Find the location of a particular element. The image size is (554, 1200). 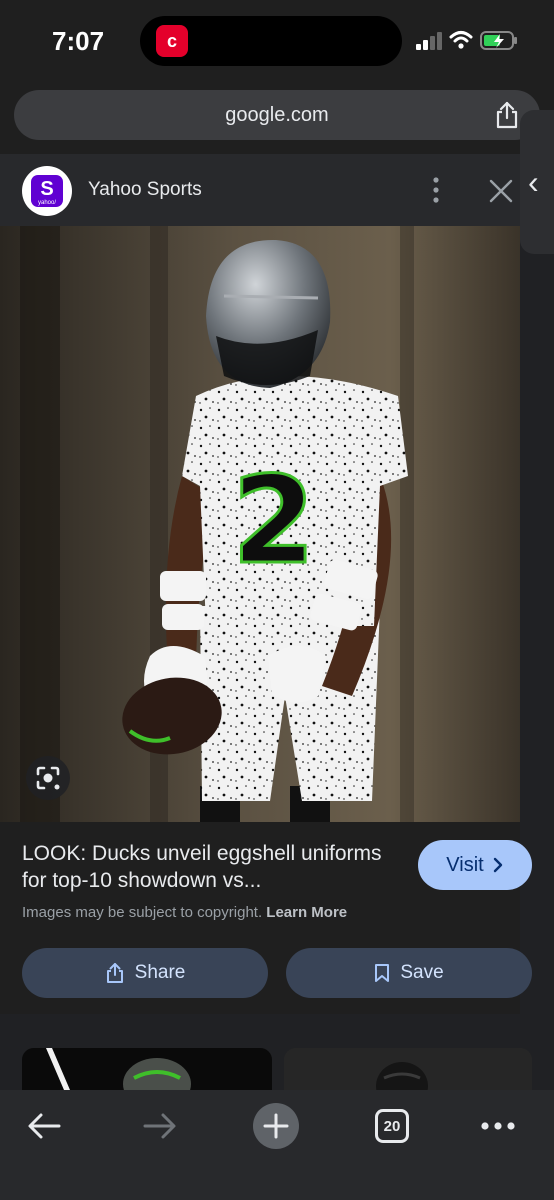

wifi-icon is located at coordinates (461, 40).